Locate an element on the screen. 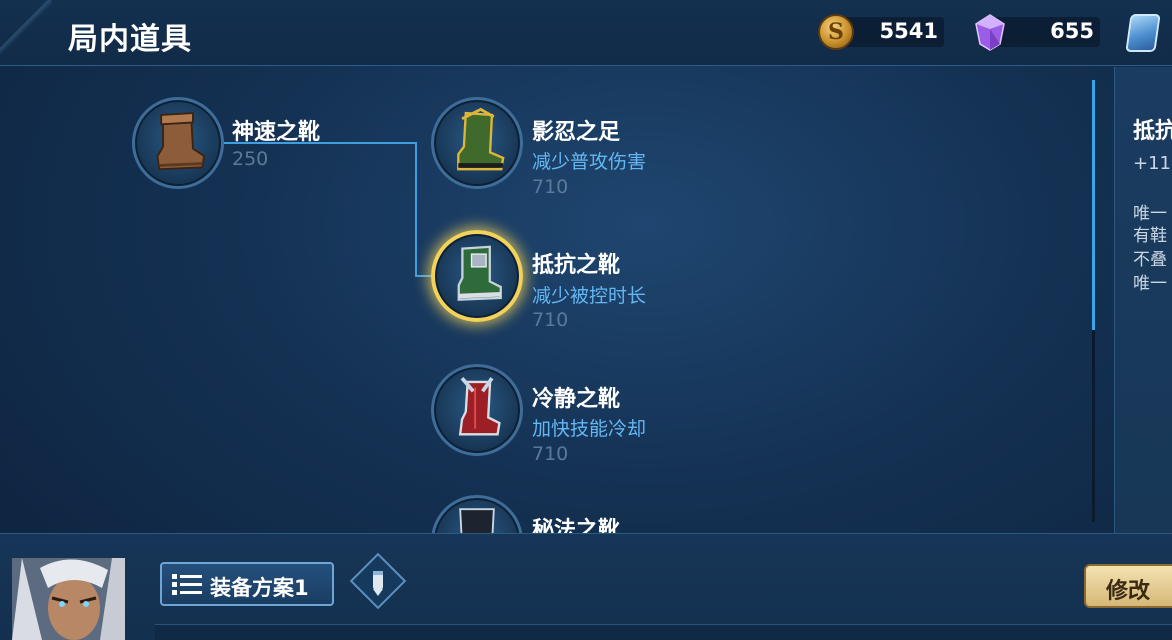 Image resolution: width=1172 pixels, height=640 pixels. item-name: 冷静之靴 is located at coordinates (576, 399).